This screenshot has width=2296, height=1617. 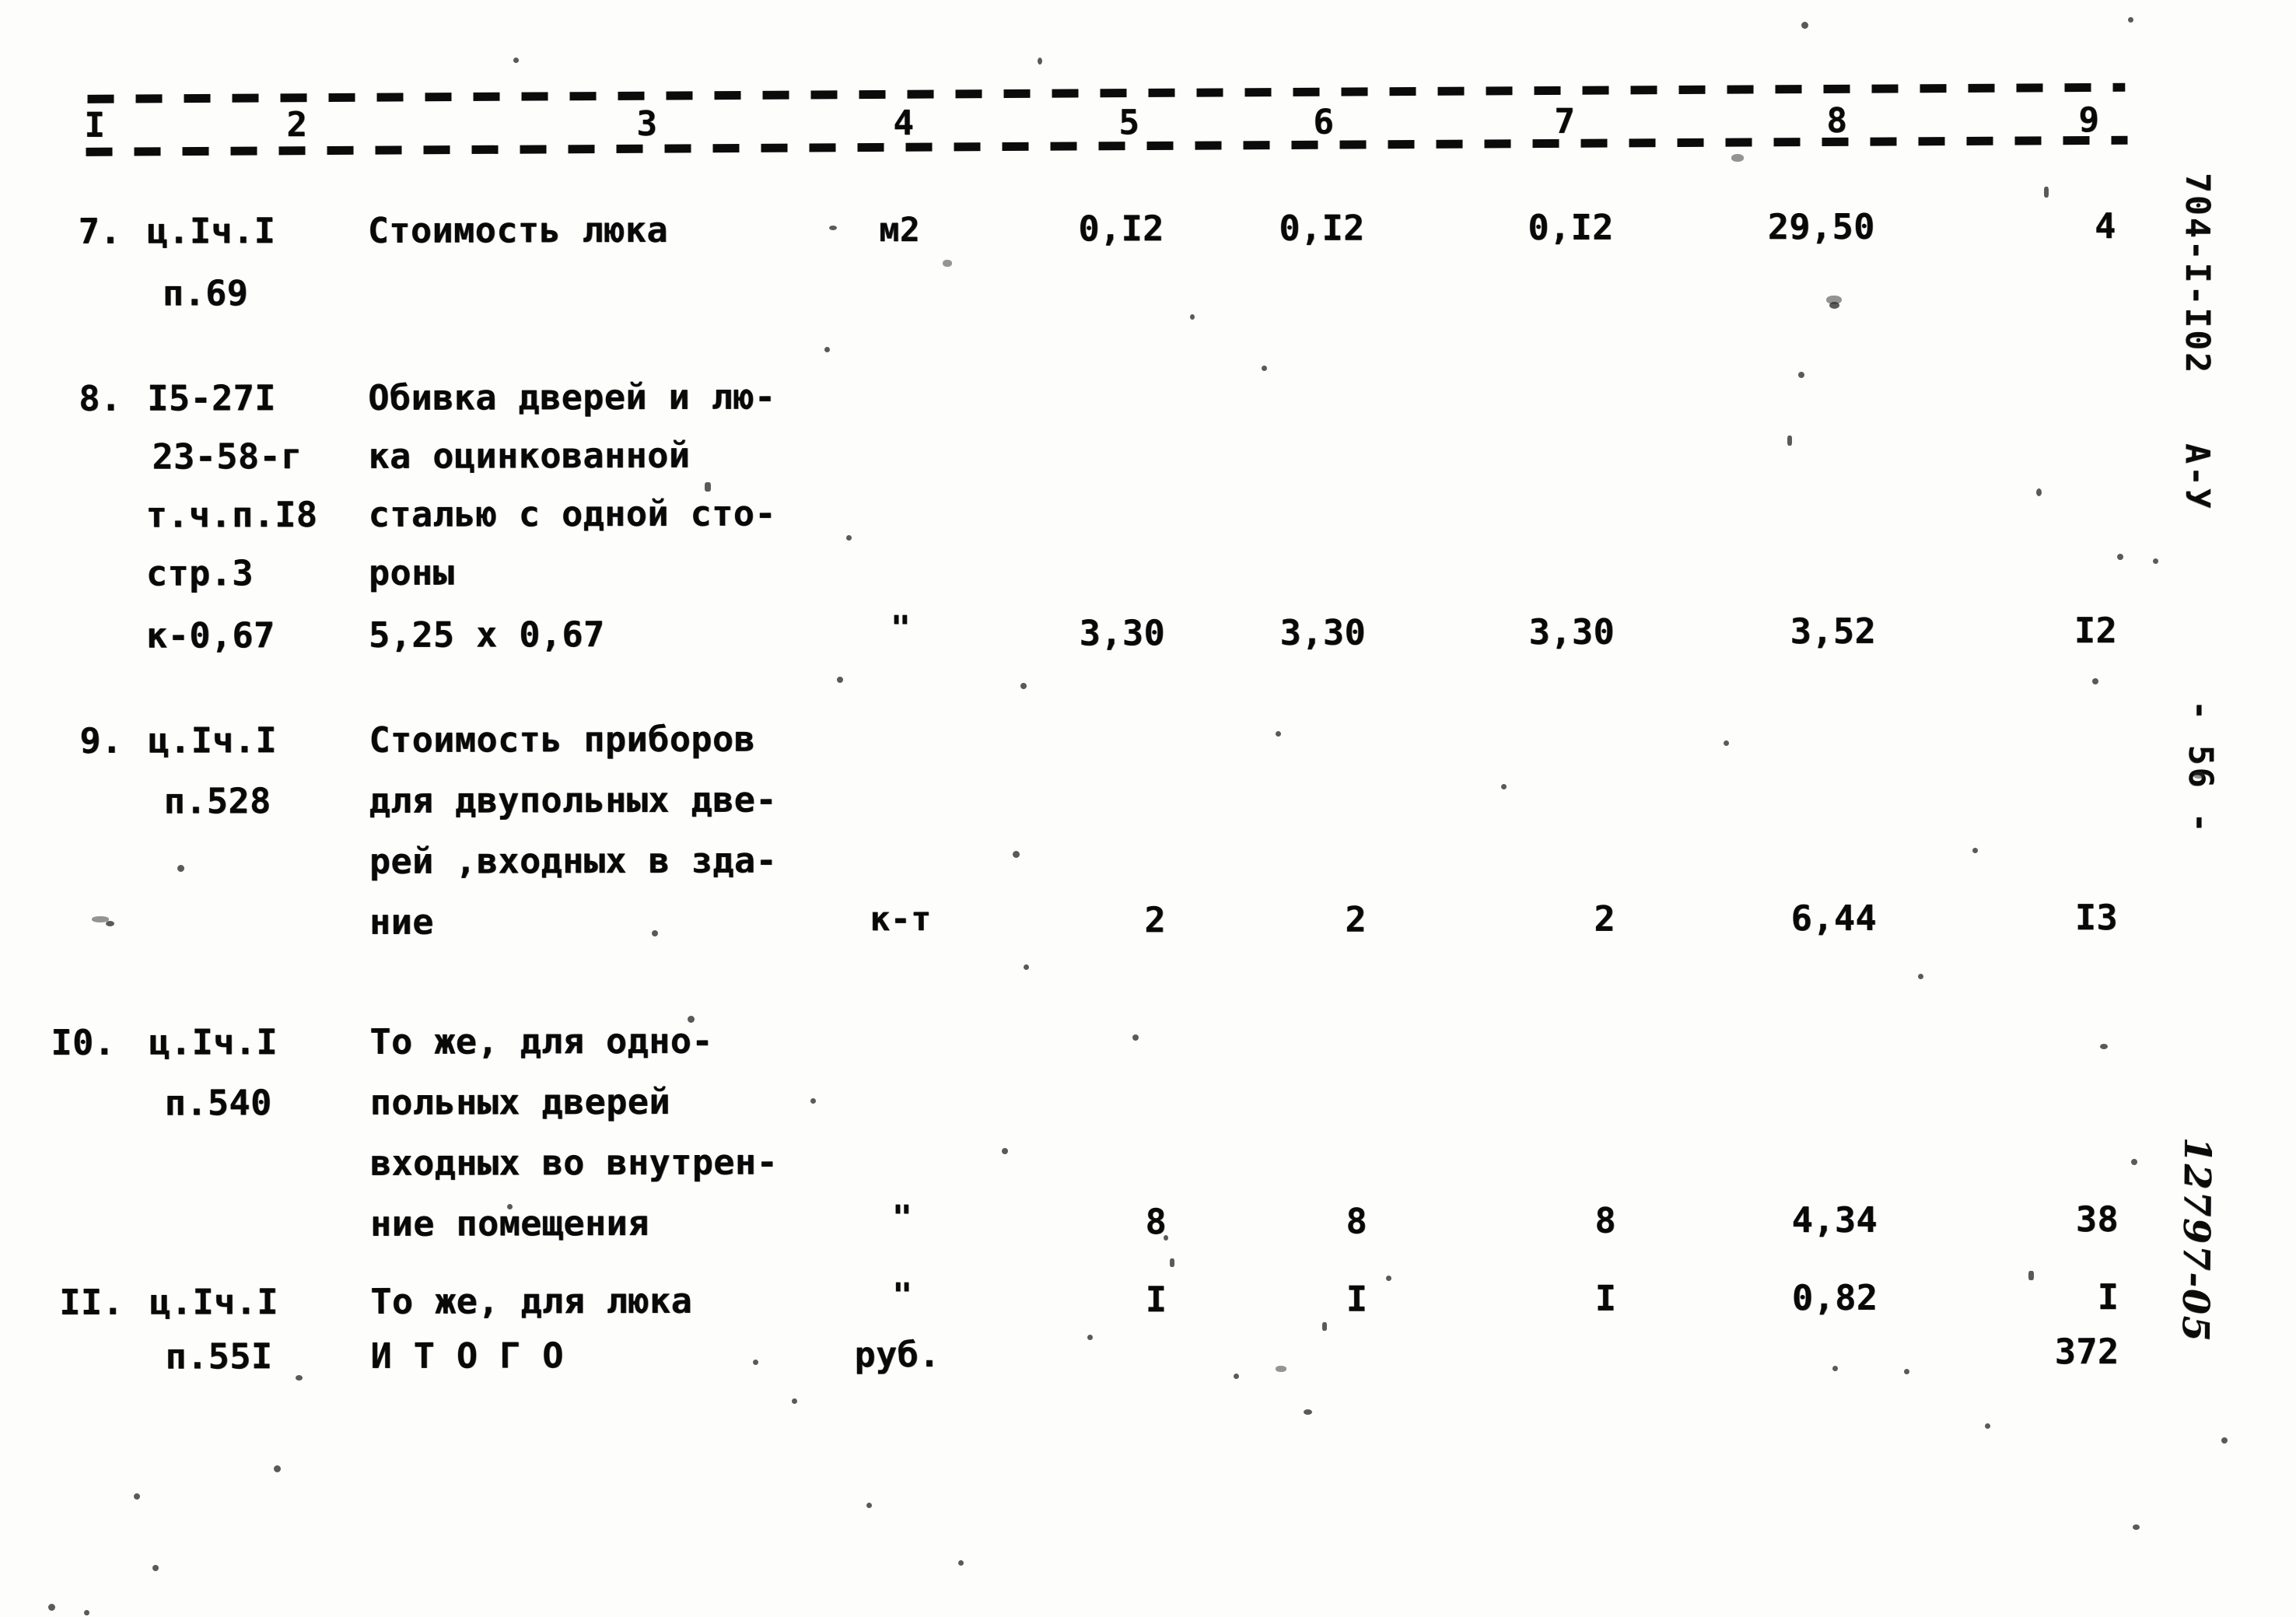 I want to click on row-value-col6: 8, so click(x=1357, y=1221).